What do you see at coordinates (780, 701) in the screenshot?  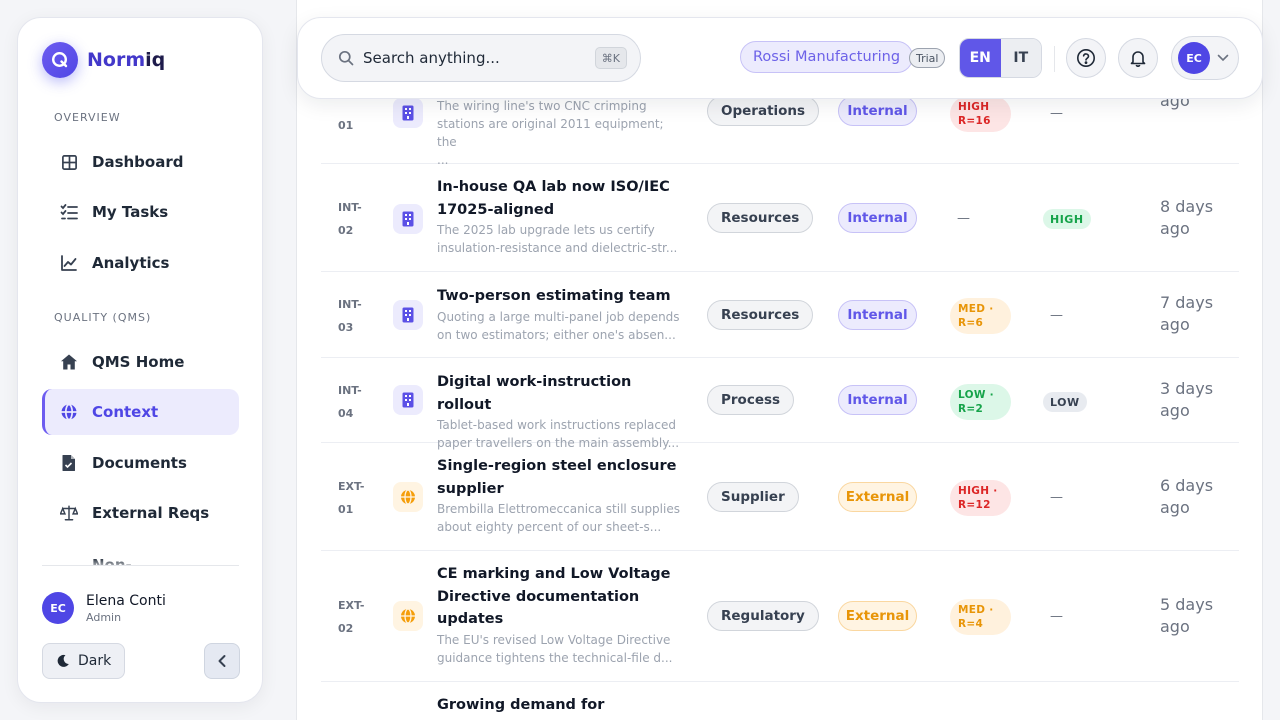 I see `table-row: Growing demand for` at bounding box center [780, 701].